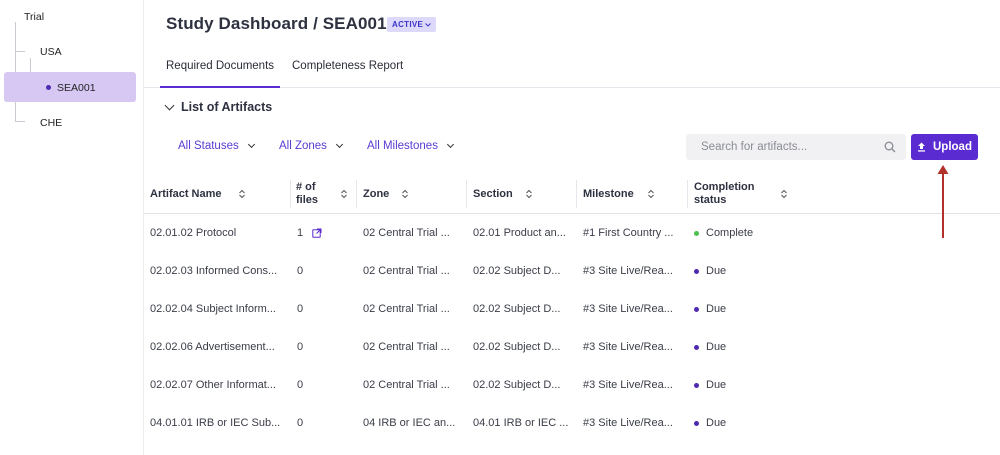 The image size is (1000, 455). What do you see at coordinates (921, 147) in the screenshot?
I see `upload-icon` at bounding box center [921, 147].